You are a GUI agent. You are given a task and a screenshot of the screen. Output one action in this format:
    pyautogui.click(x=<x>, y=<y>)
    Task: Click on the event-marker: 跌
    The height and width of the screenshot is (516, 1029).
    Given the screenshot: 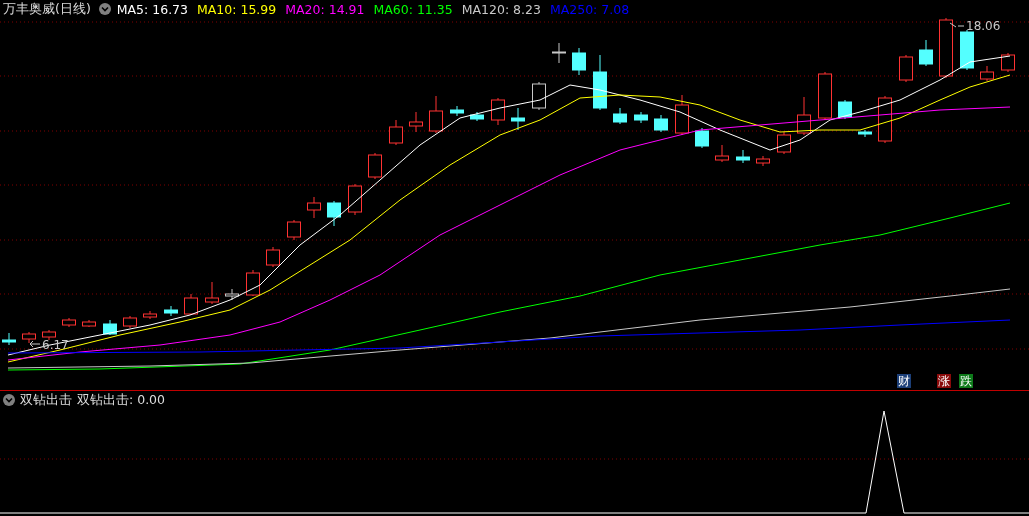 What is the action you would take?
    pyautogui.click(x=966, y=381)
    